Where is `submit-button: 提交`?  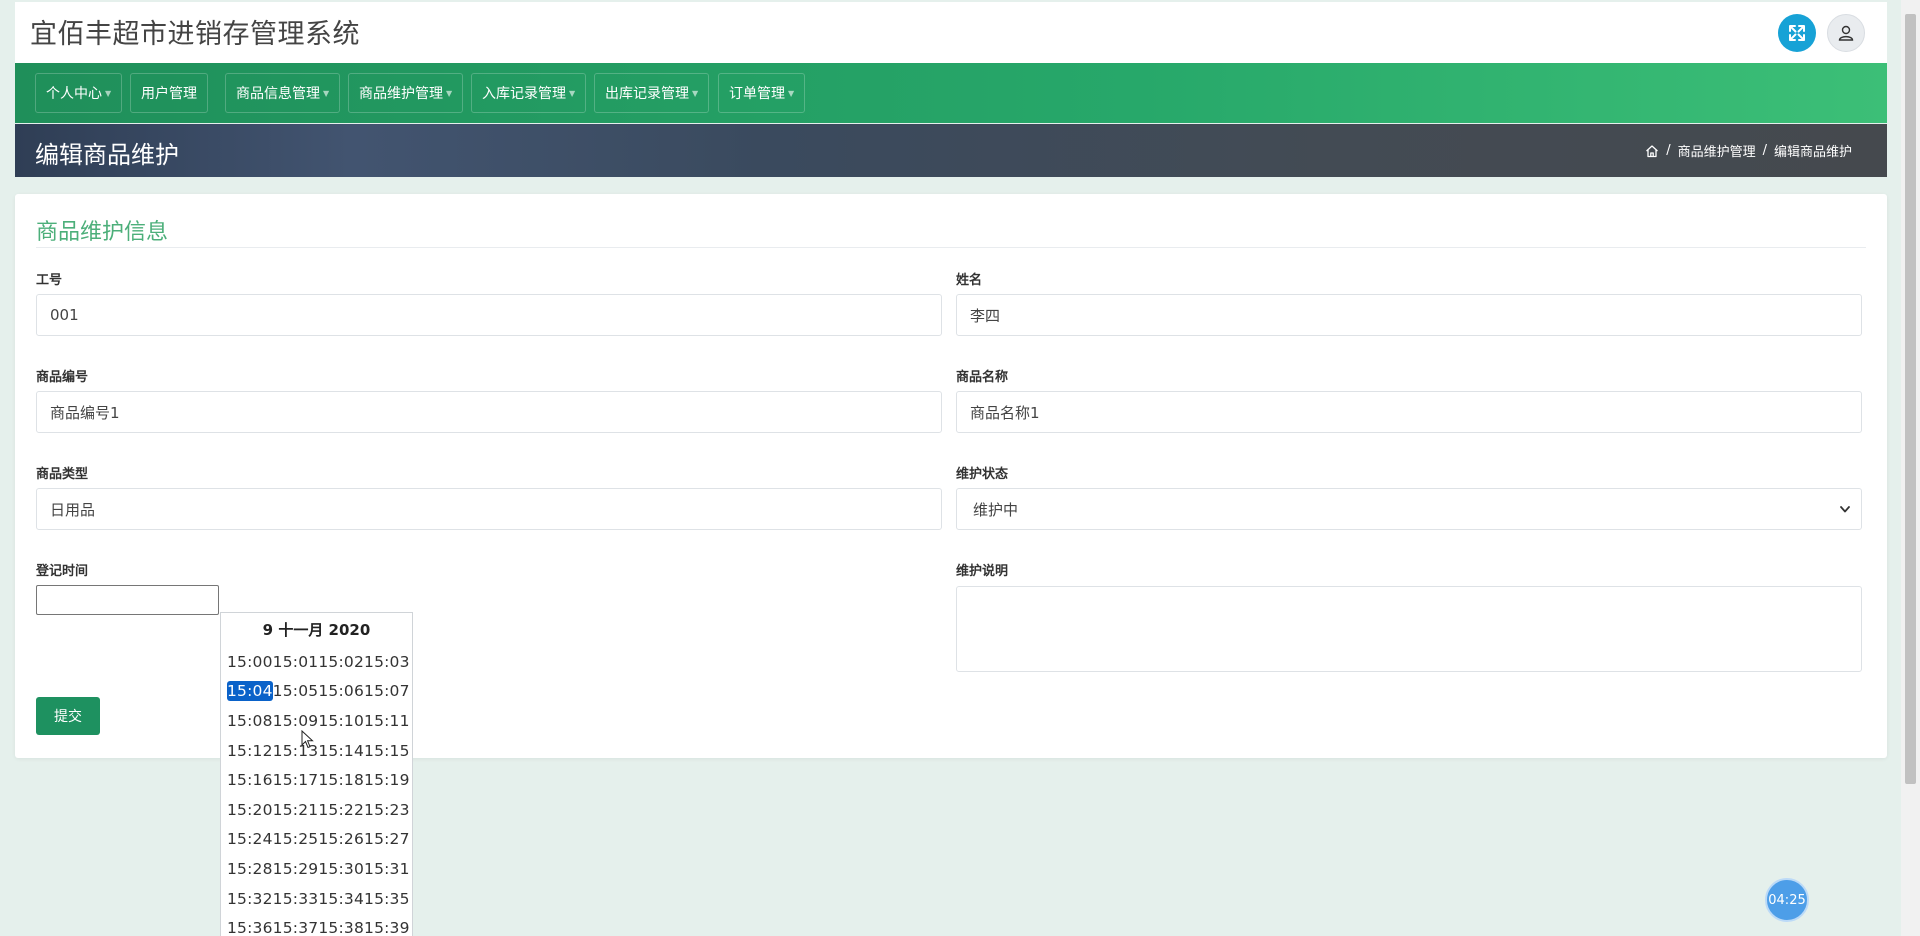
submit-button: 提交 is located at coordinates (68, 716).